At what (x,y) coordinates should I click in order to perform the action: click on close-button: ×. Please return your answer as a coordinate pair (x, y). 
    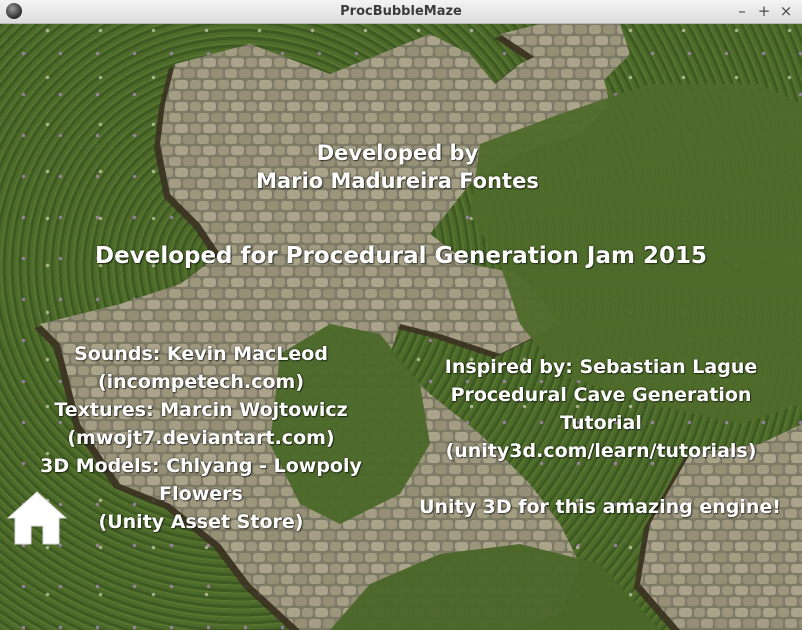
    Looking at the image, I should click on (786, 11).